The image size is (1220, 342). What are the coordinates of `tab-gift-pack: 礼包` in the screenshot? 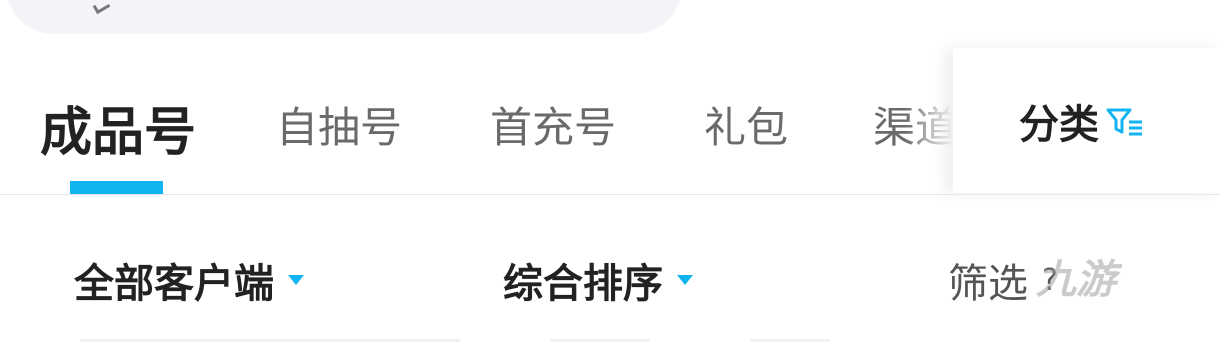 It's located at (746, 124).